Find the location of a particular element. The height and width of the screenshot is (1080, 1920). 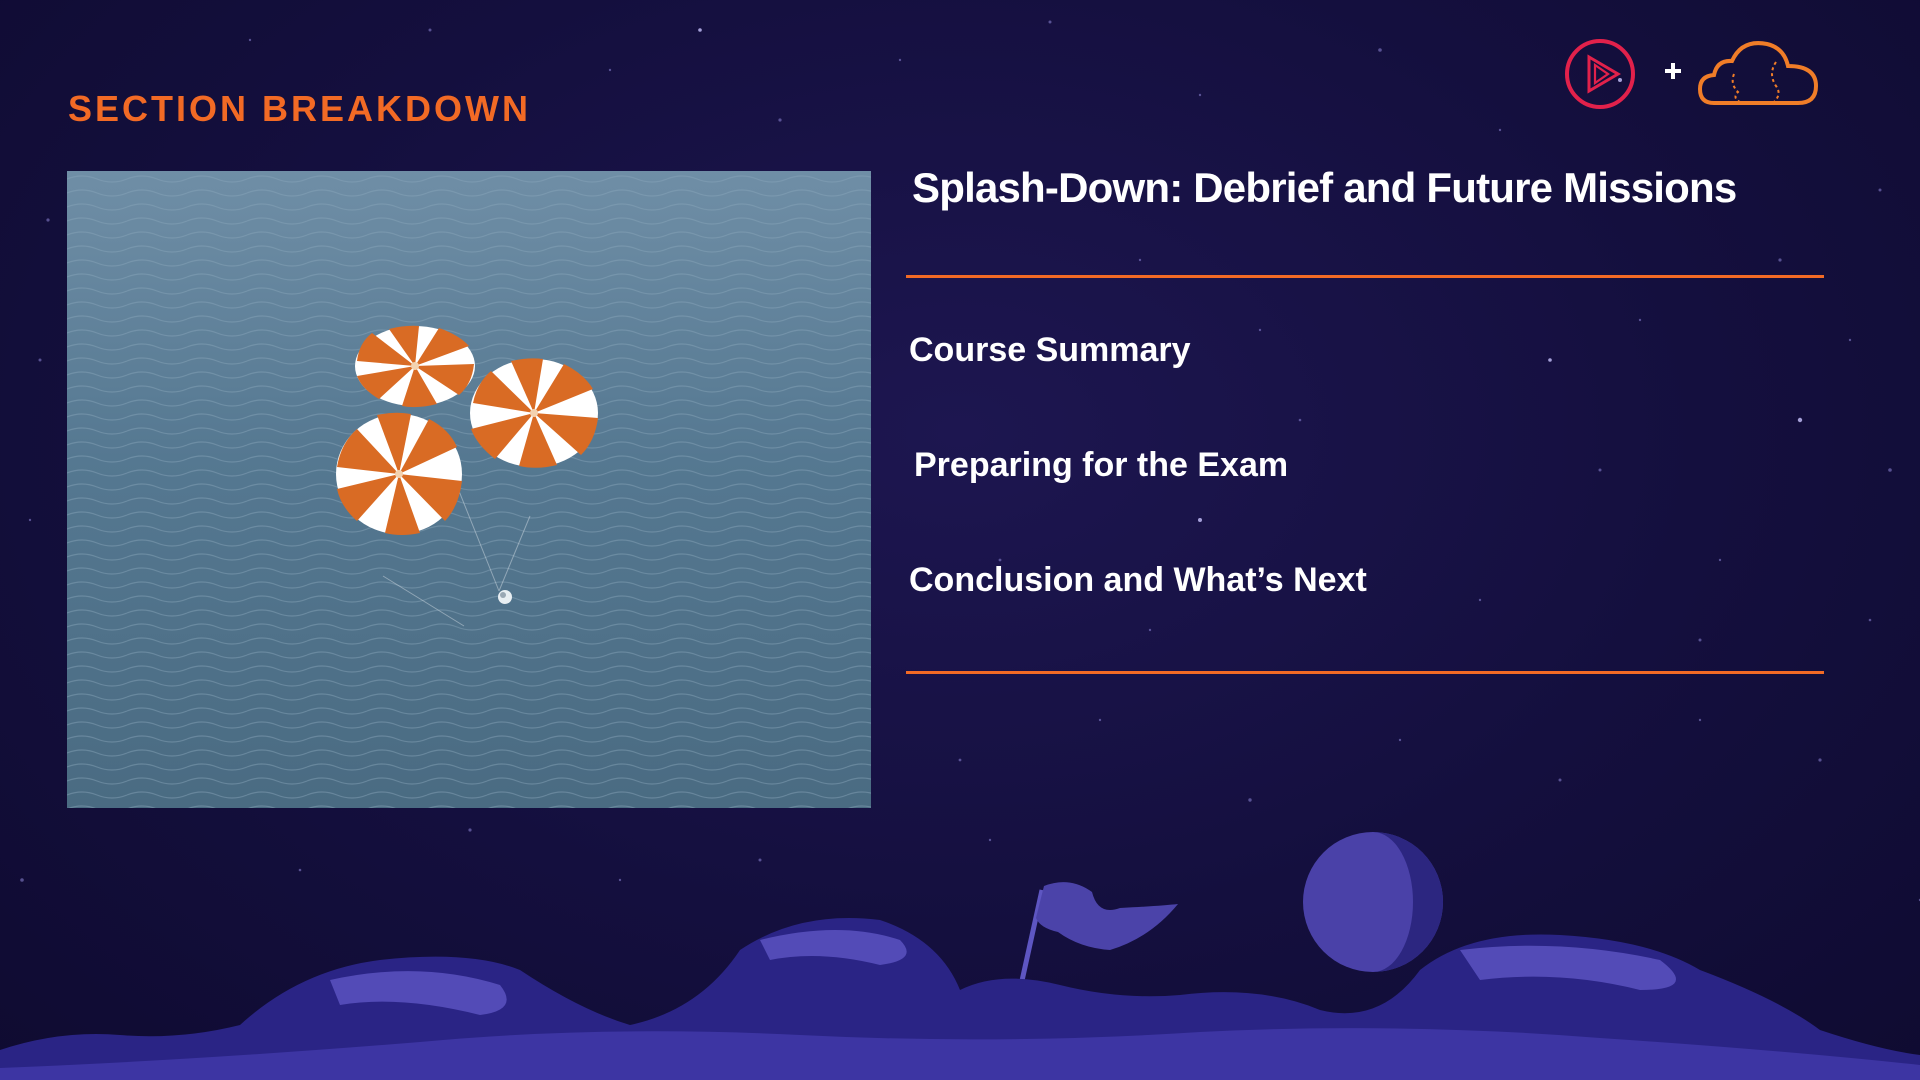

play-triangle-logo-icon is located at coordinates (1600, 74).